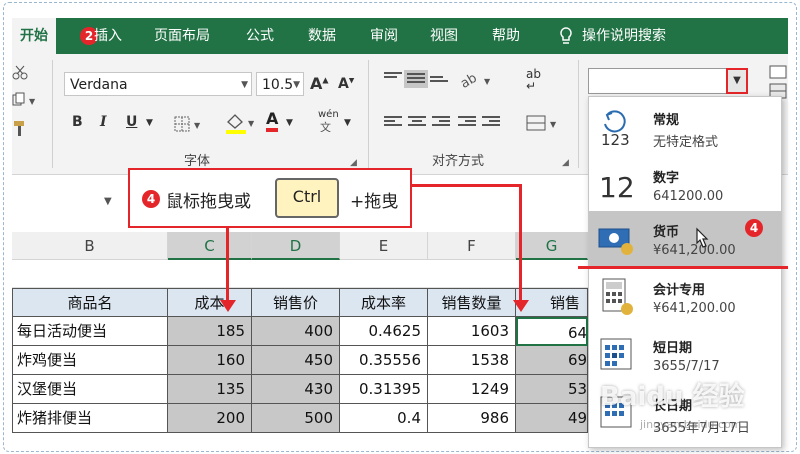  Describe the element at coordinates (477, 80) in the screenshot. I see `orientation-icon: ab ▼` at that location.